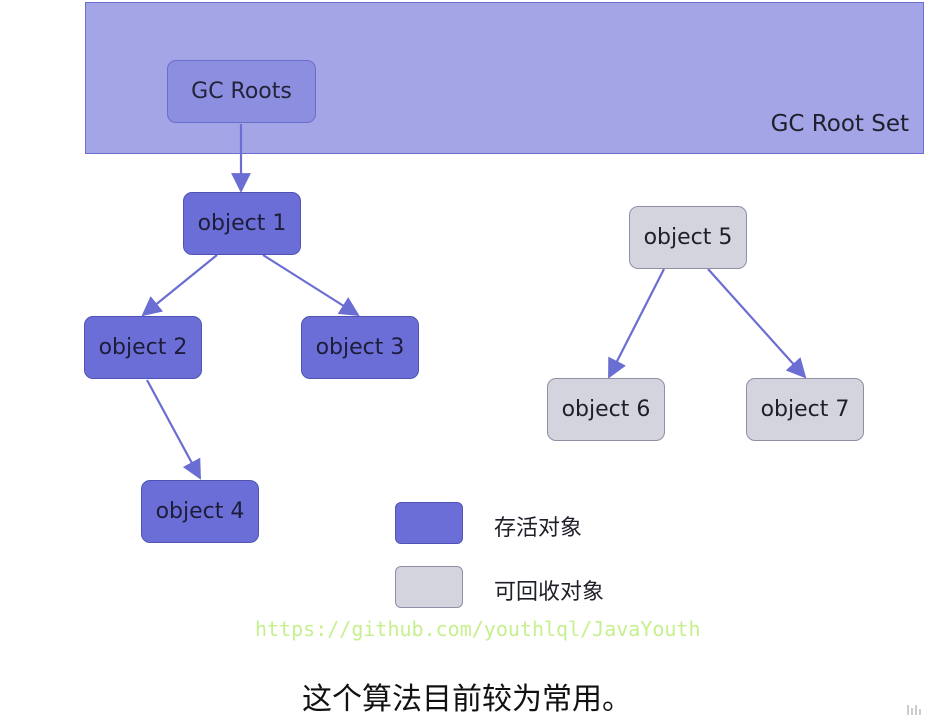  I want to click on edge-object5-object7, so click(757, 323).